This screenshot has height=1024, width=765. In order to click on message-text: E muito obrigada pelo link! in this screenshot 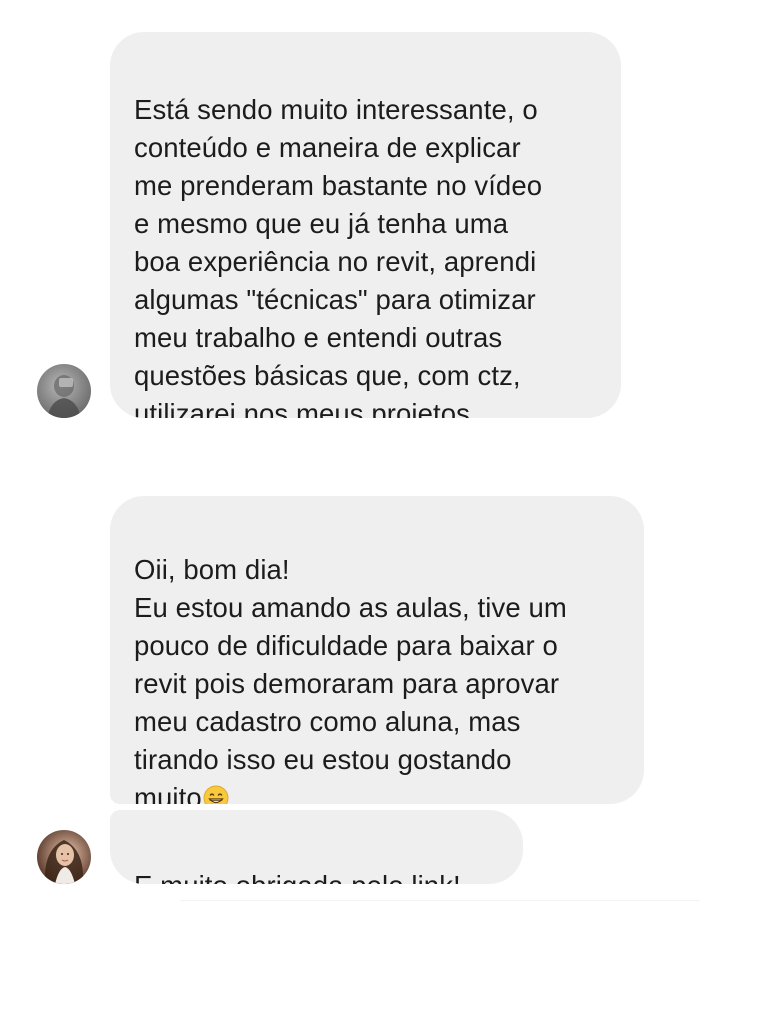, I will do `click(317, 875)`.